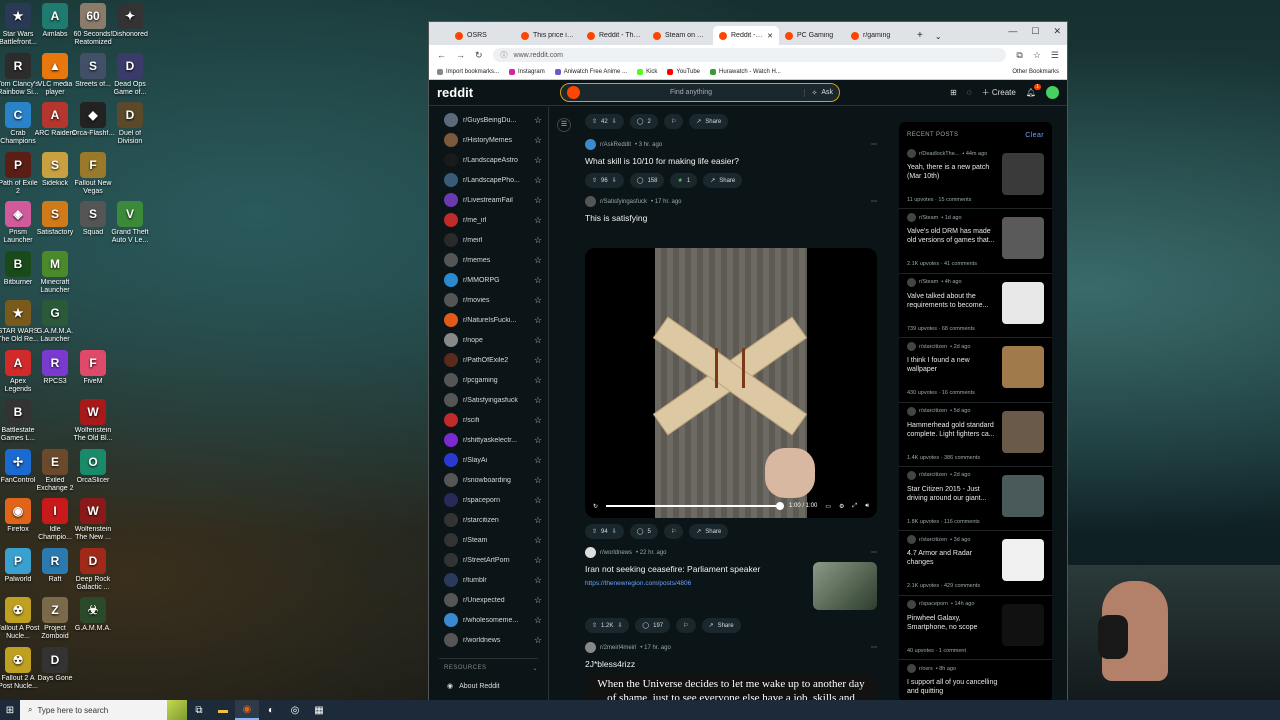  I want to click on firefox-icon: ◉, so click(247, 710).